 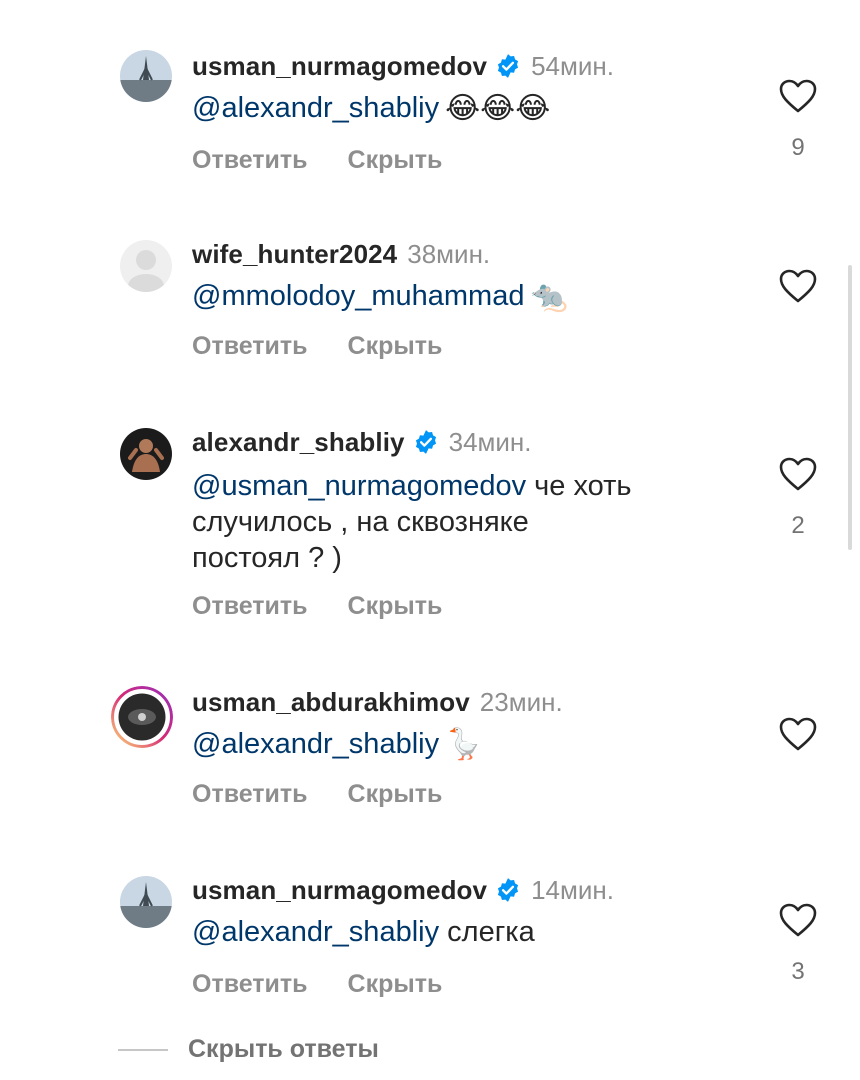 What do you see at coordinates (572, 889) in the screenshot?
I see `timestamp: 14мин.` at bounding box center [572, 889].